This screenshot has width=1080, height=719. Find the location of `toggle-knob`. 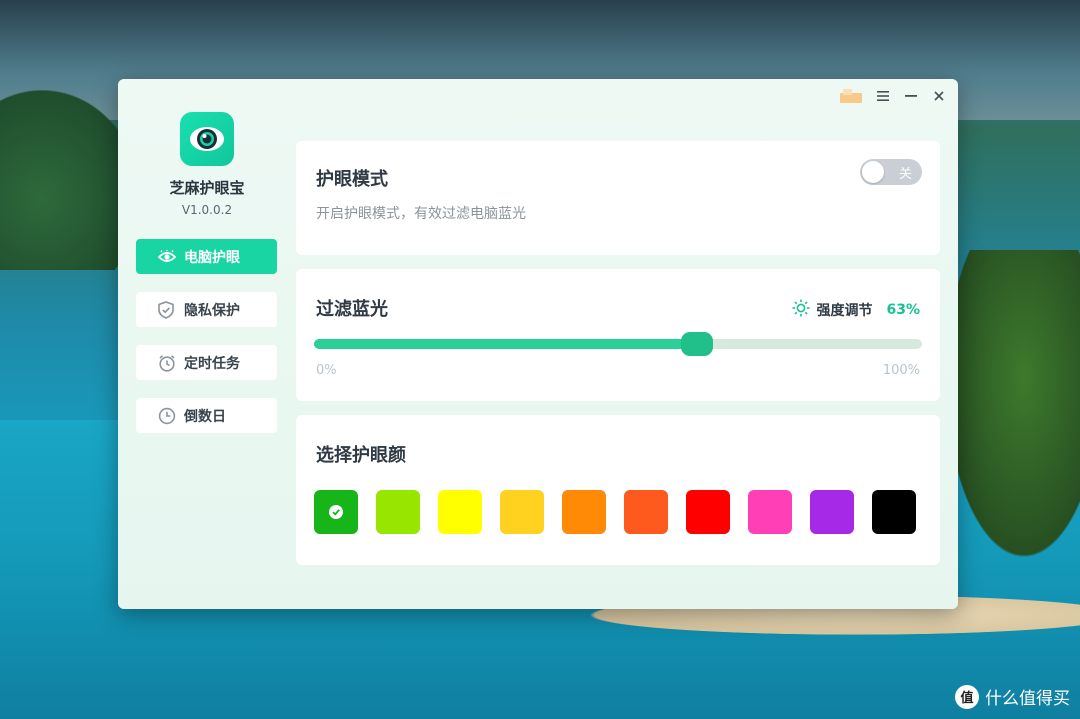

toggle-knob is located at coordinates (873, 172).